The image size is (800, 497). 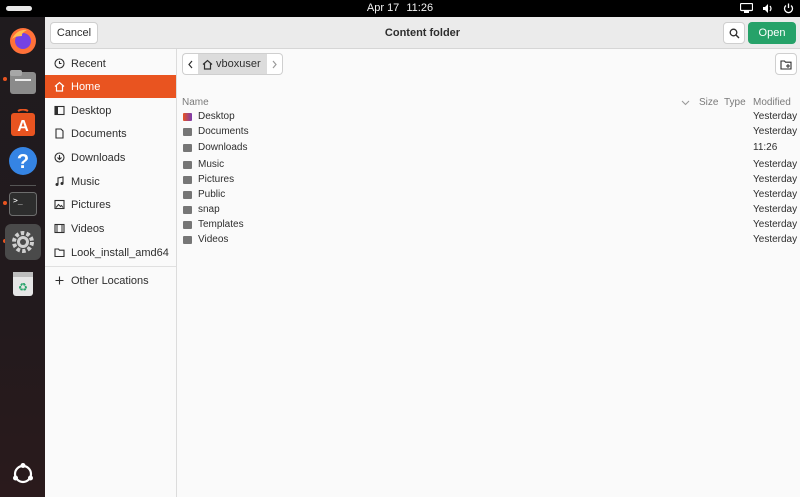 I want to click on file-row-templates: Templates Yesterday, so click(x=488, y=225).